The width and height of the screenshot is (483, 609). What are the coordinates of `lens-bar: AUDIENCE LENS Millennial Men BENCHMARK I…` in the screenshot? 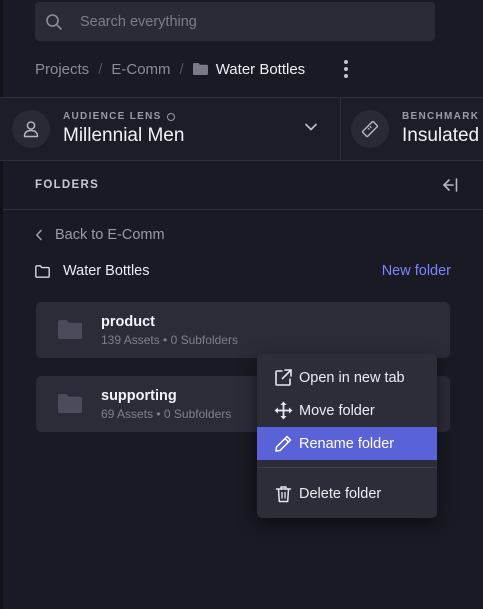 It's located at (241, 129).